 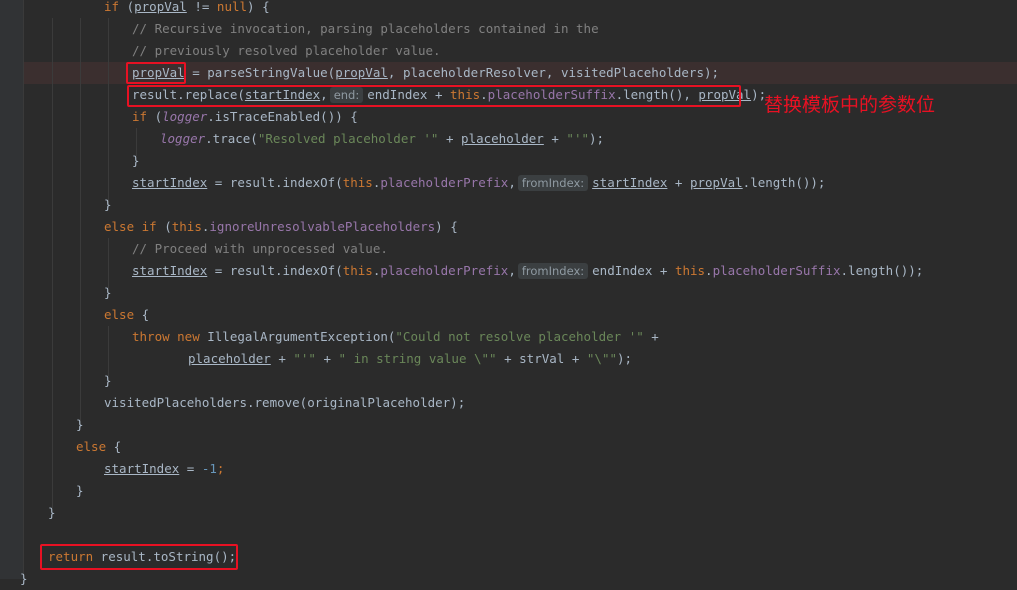 I want to click on code-text: .trace(, so click(x=231, y=138).